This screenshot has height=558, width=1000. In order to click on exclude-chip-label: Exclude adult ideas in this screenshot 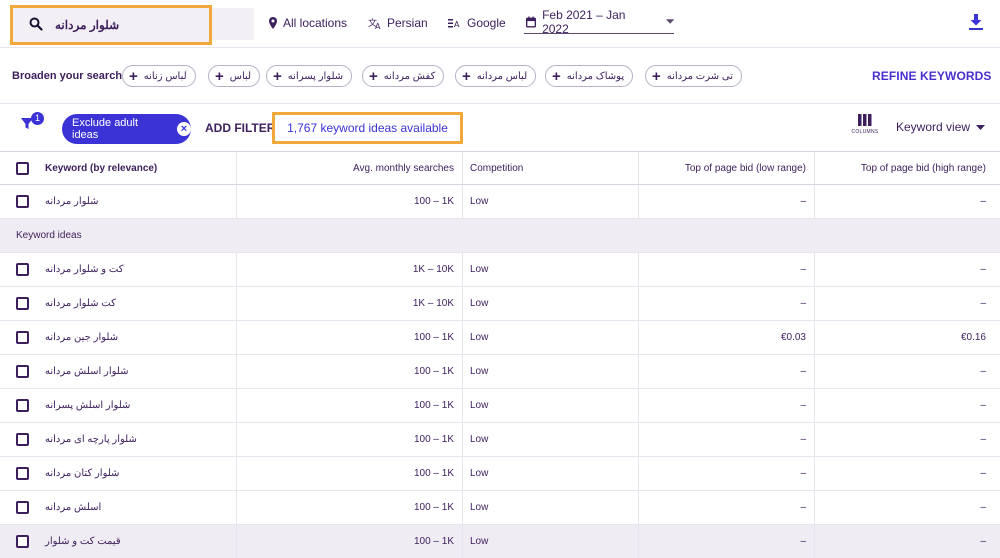, I will do `click(105, 129)`.